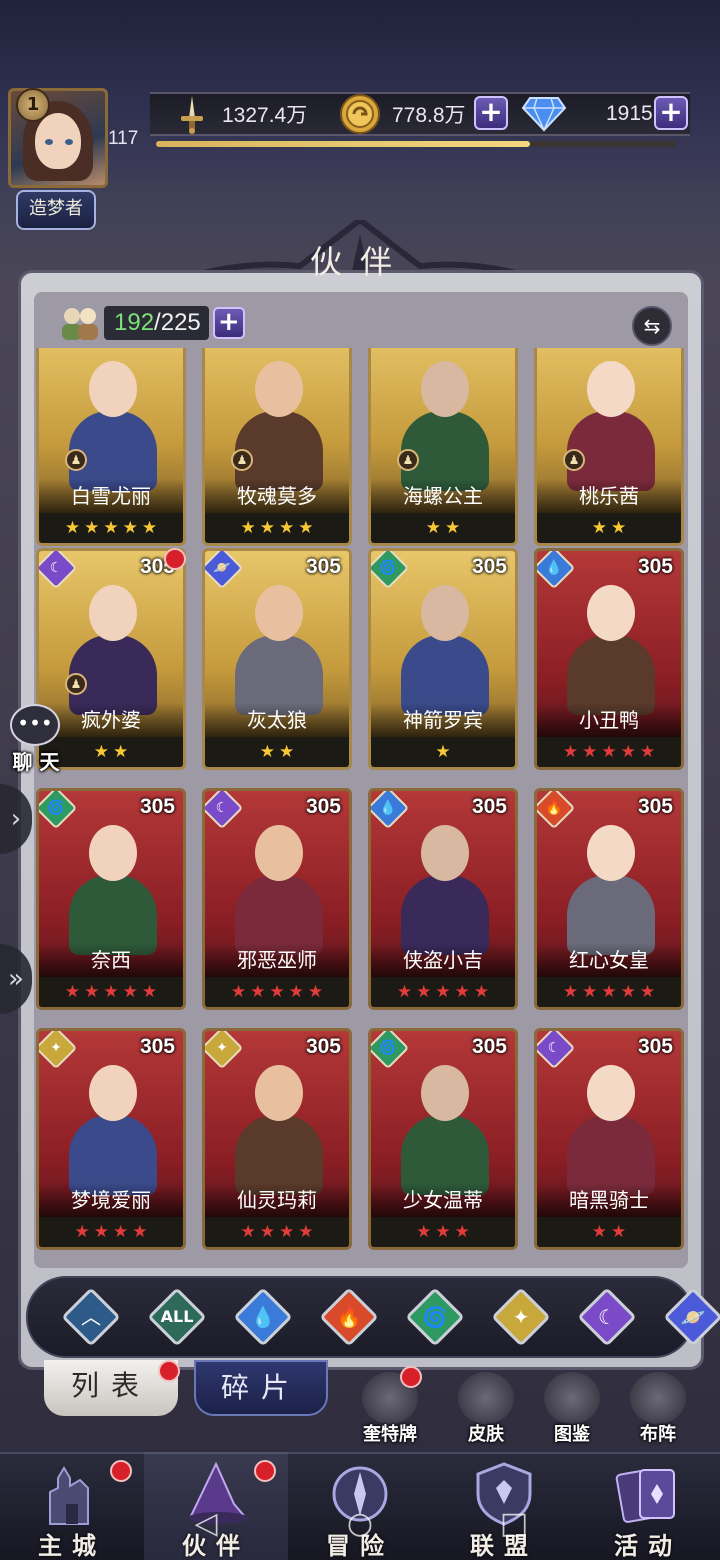 This screenshot has width=720, height=1560. Describe the element at coordinates (111, 899) in the screenshot. I see `partner-card: 🌀 305 奈西 ★ ★ ★ ★ ★` at that location.